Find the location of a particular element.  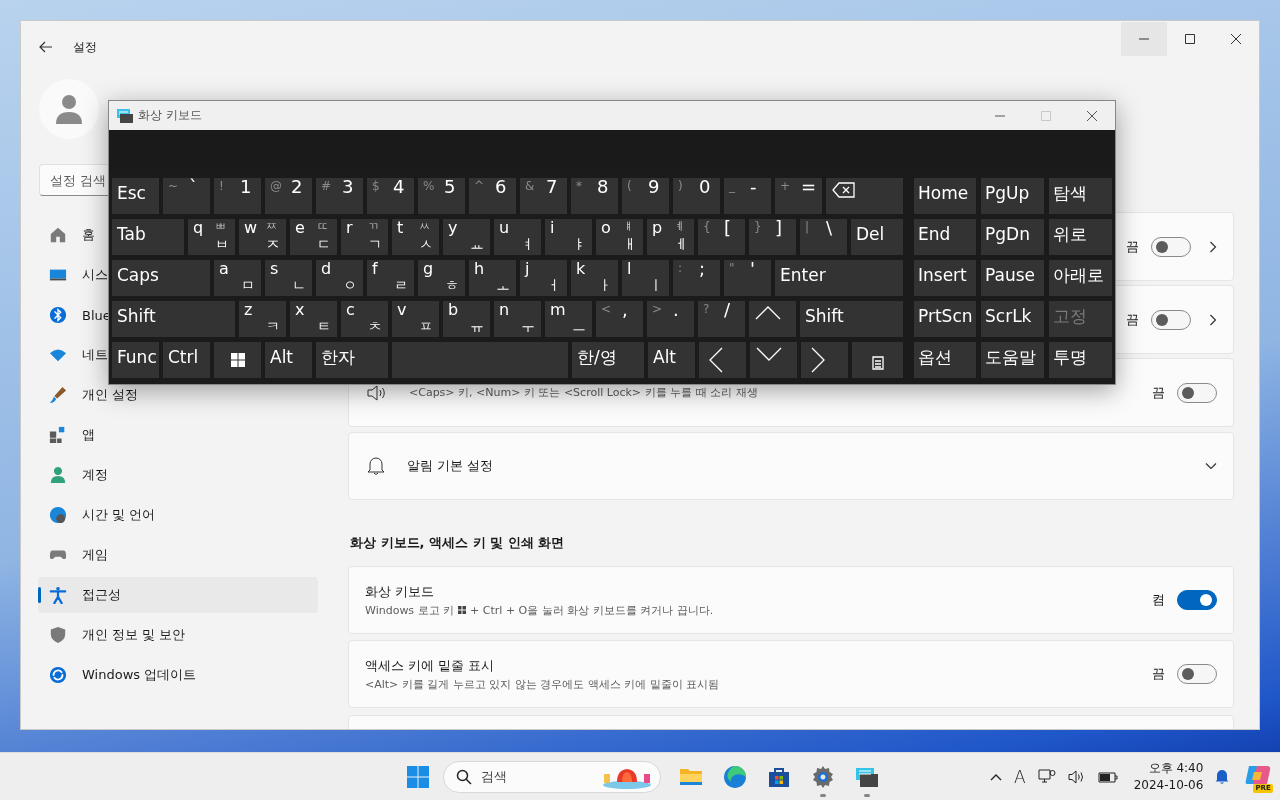

setting-description: <Alt> 키를 길게 누르고 있지 않는 경우에도 액세스 키에 밑줄이 표시됨 is located at coordinates (542, 684).